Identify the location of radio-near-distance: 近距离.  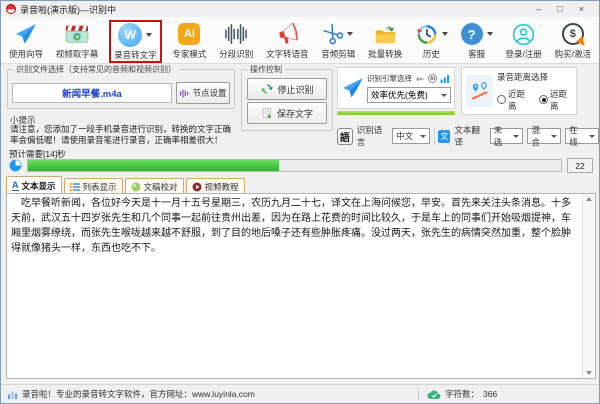
(513, 100).